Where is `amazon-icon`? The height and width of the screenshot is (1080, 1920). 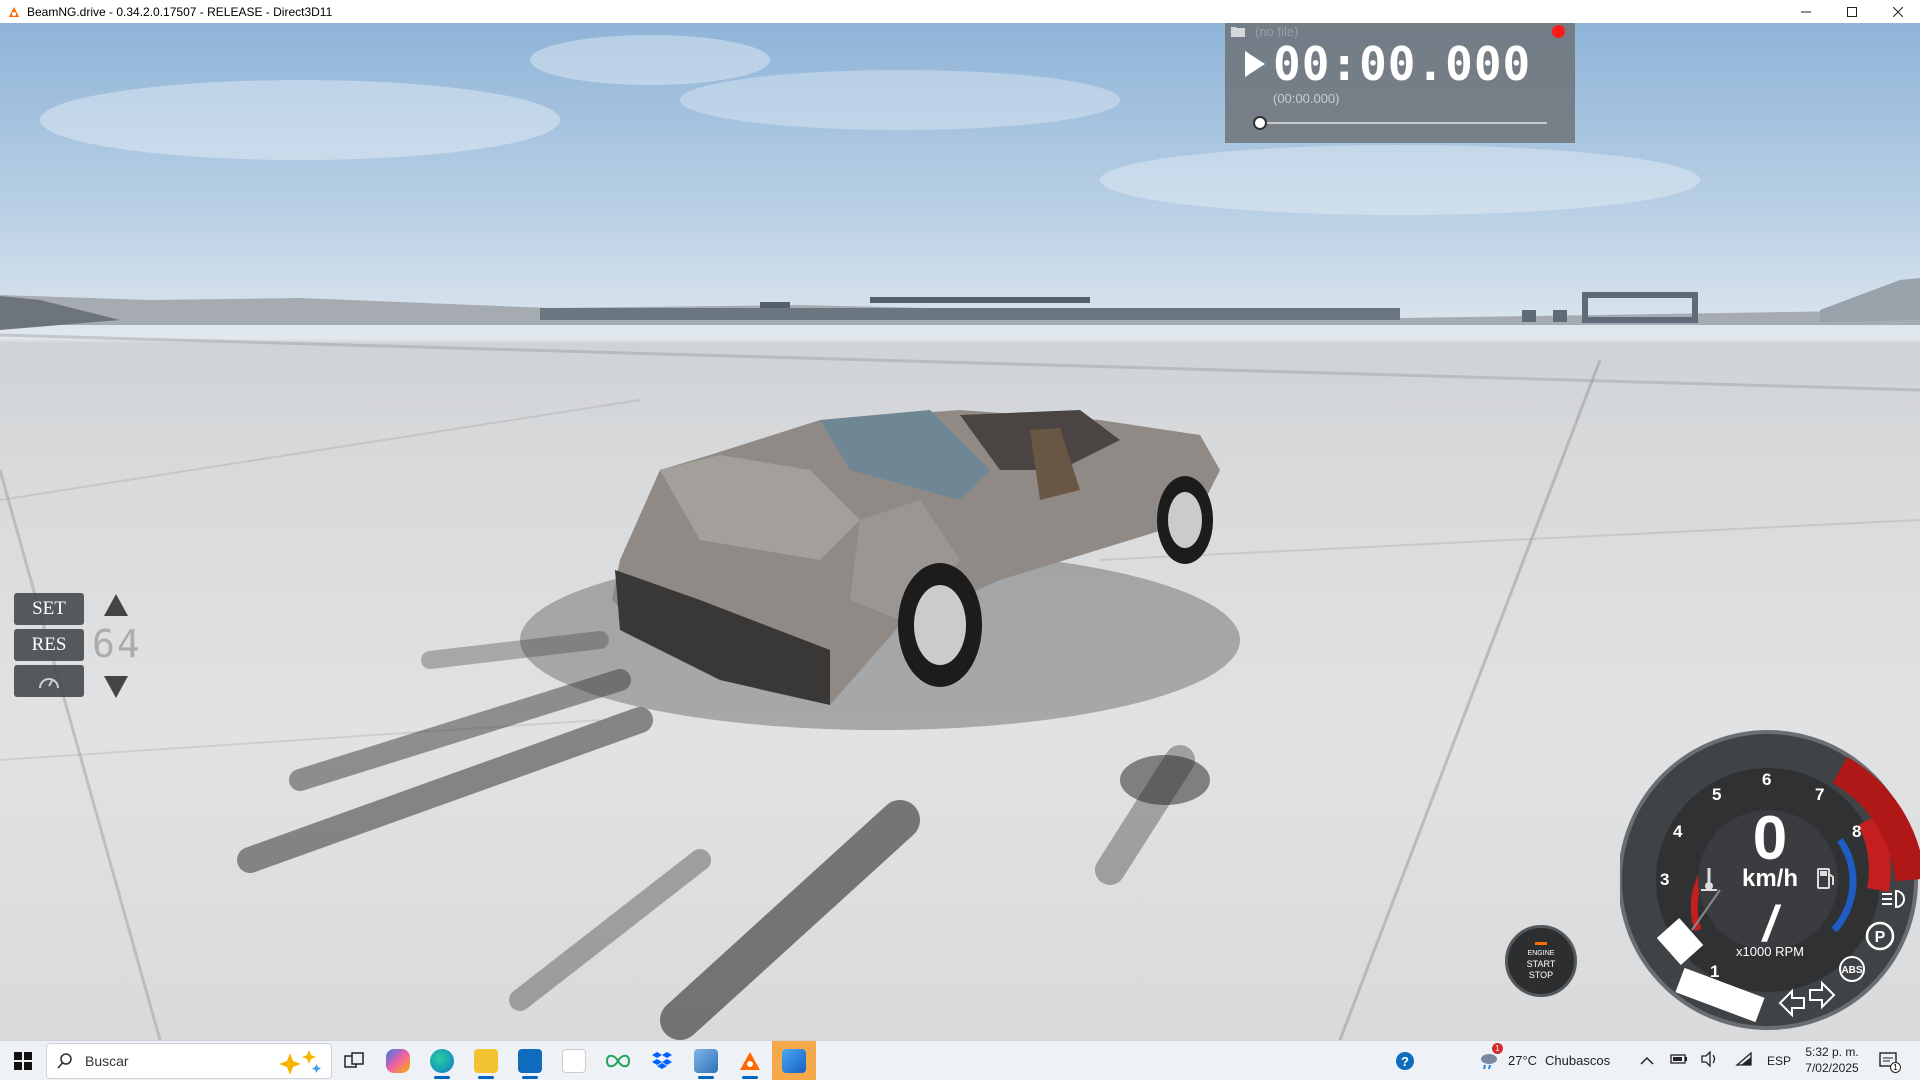
amazon-icon is located at coordinates (574, 1060).